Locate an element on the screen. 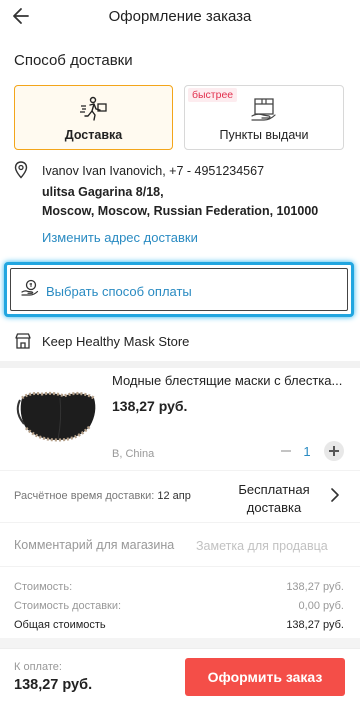  payment-method-highlight: Выбрать способ оплаты is located at coordinates (179, 289).